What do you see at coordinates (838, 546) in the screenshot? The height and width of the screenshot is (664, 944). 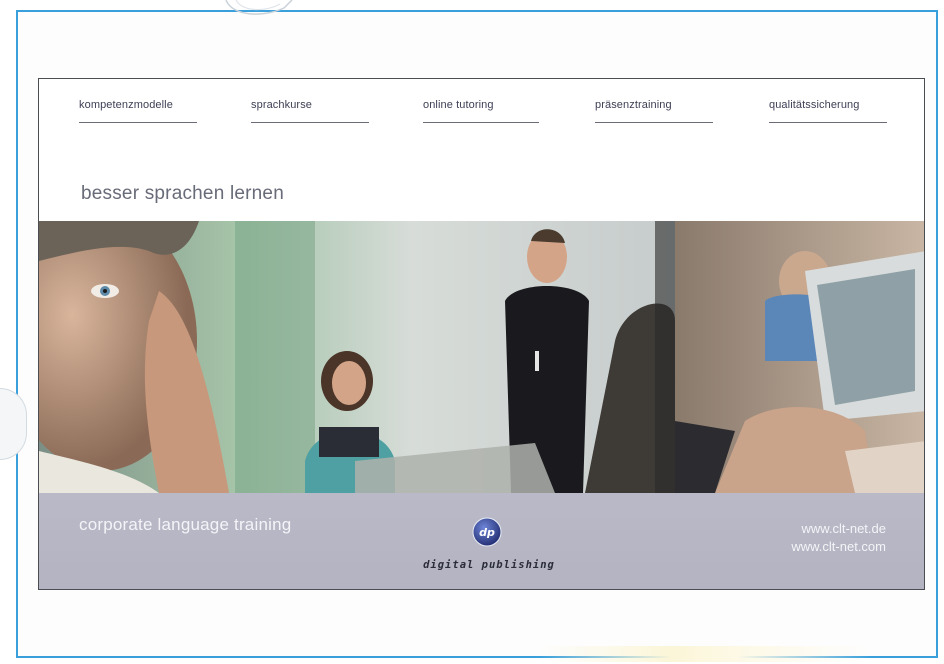 I see `url-com: www.clt-net.com` at bounding box center [838, 546].